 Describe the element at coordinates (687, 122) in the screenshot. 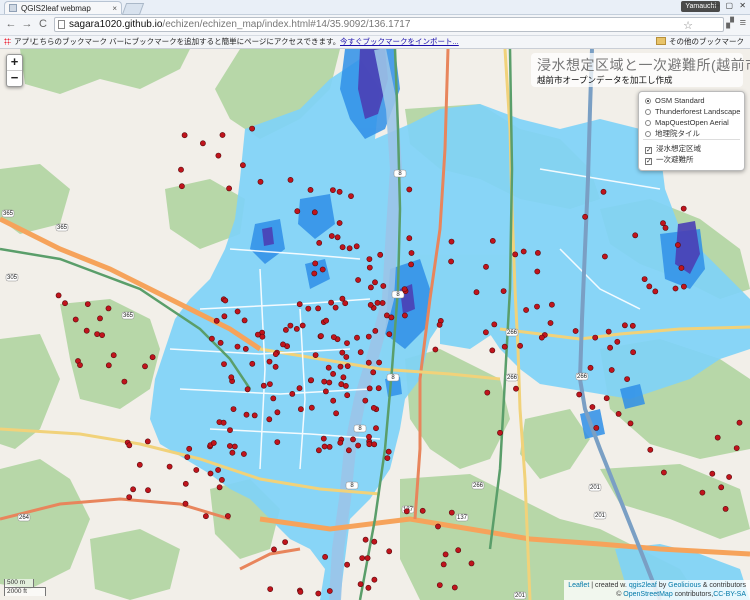

I see `base-layer-mapquest: MapQuestOpen Aerial` at that location.